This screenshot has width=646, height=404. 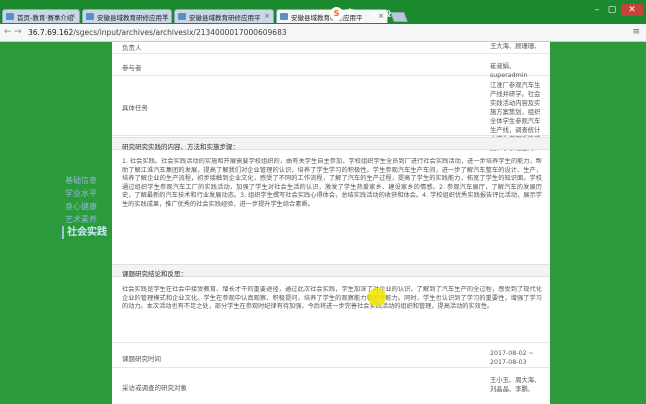 What do you see at coordinates (132, 68) in the screenshot?
I see `row-label: 参与者` at bounding box center [132, 68].